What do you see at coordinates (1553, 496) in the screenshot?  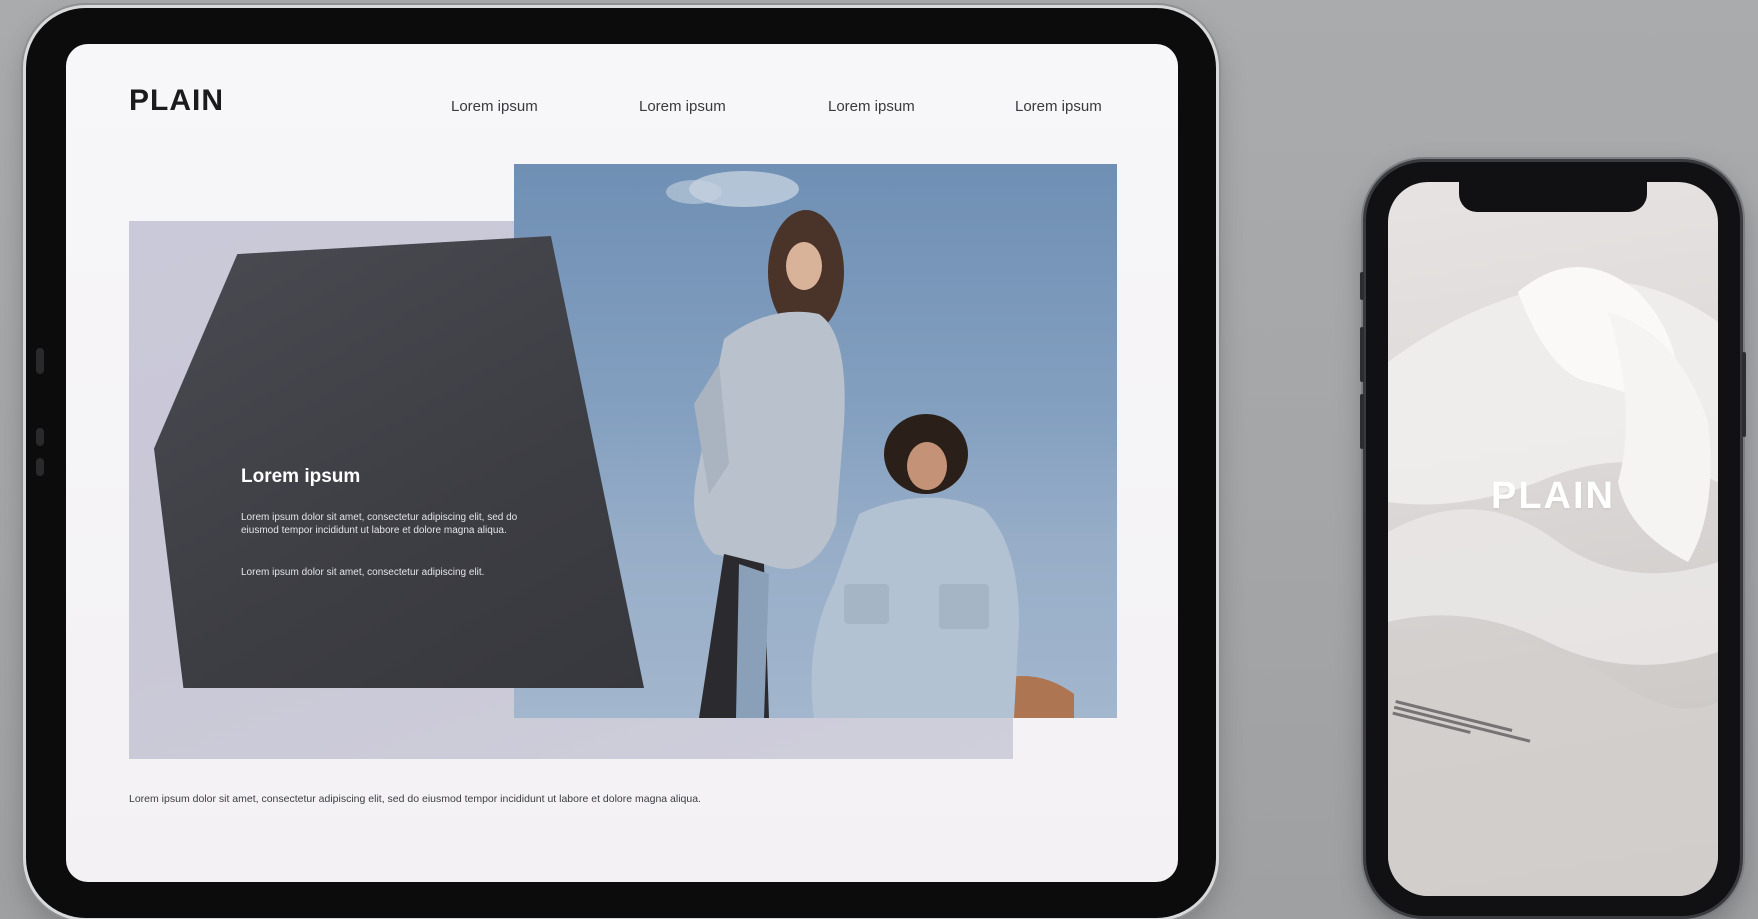 I see `phone-brand-logo: PLAIN` at bounding box center [1553, 496].